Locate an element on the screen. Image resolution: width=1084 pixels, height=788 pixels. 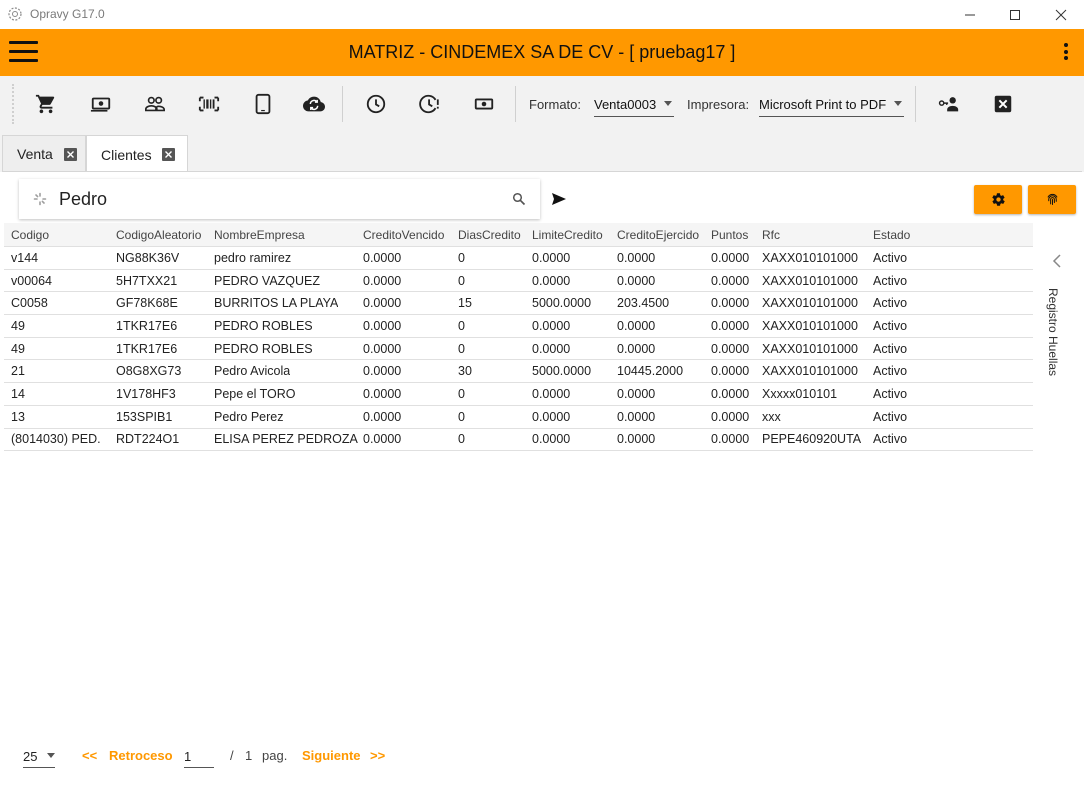
search-box is located at coordinates (279, 199).